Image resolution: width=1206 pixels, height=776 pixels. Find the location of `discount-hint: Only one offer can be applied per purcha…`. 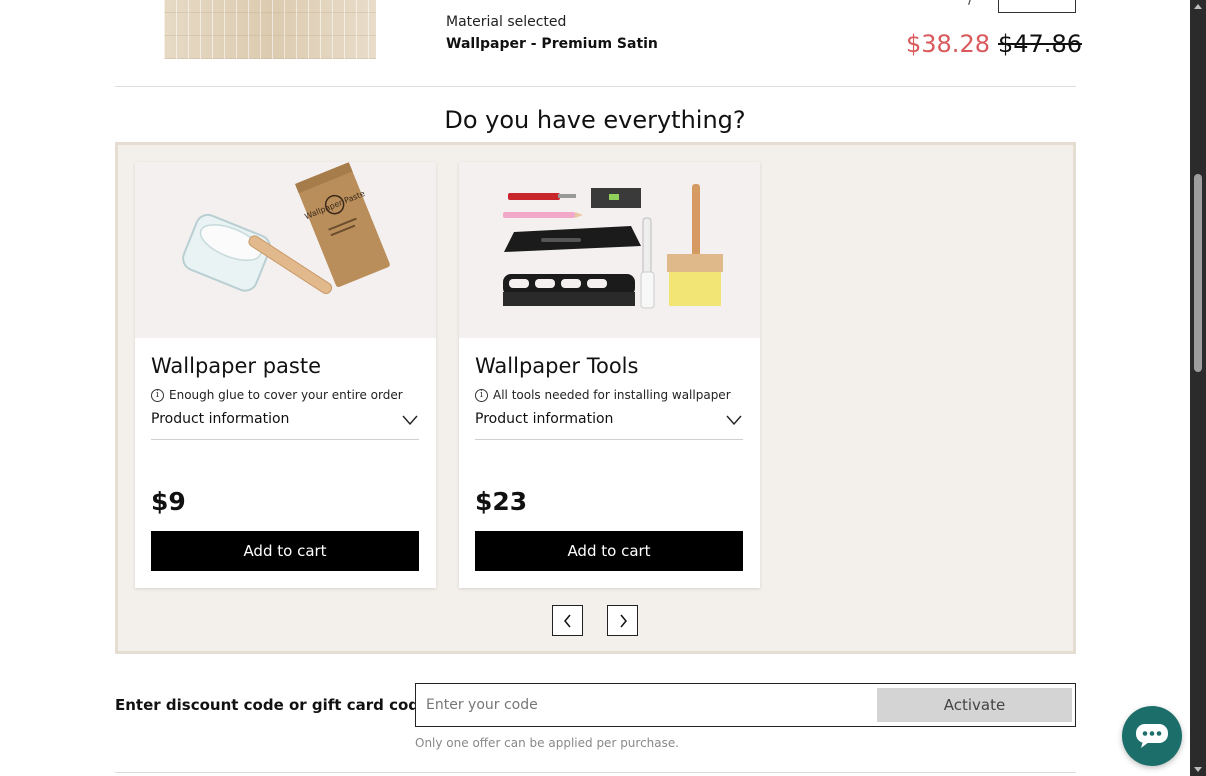

discount-hint: Only one offer can be applied per purcha… is located at coordinates (547, 743).